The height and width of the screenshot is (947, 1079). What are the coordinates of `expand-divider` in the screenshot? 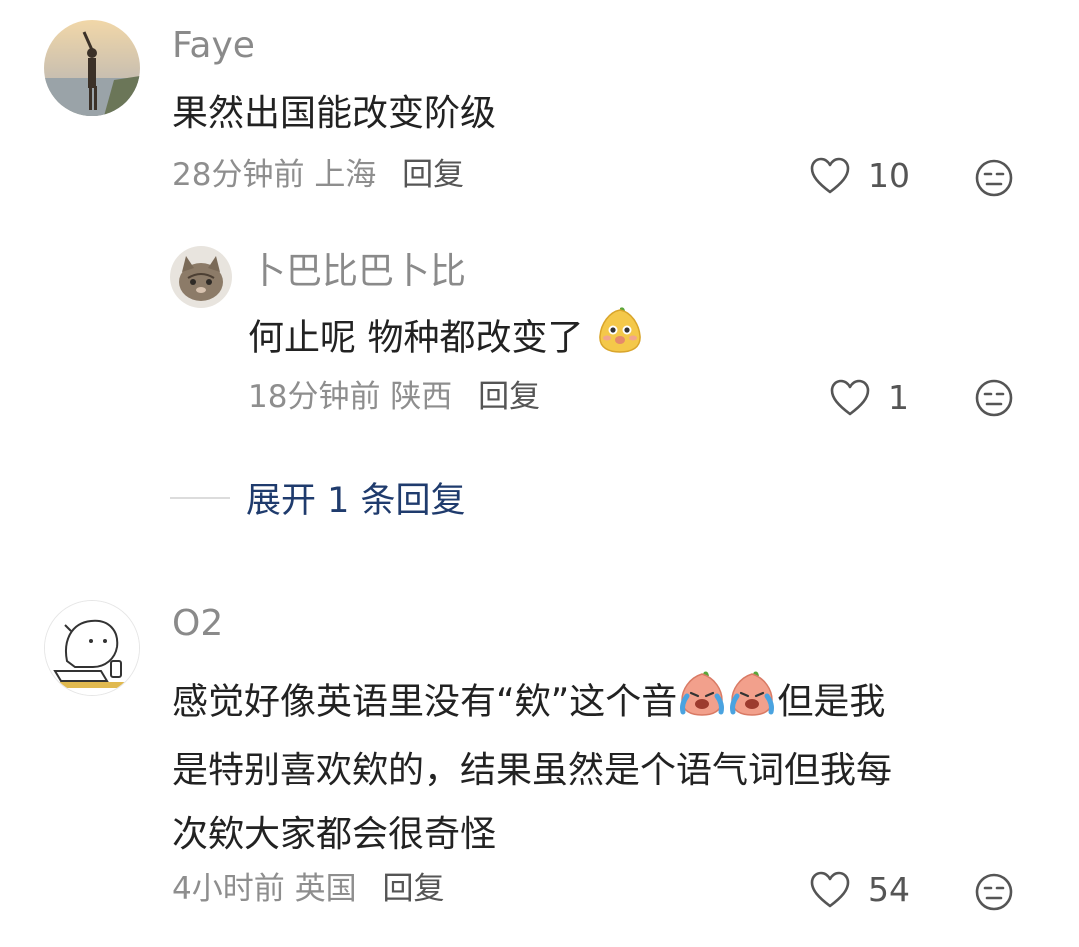 It's located at (200, 497).